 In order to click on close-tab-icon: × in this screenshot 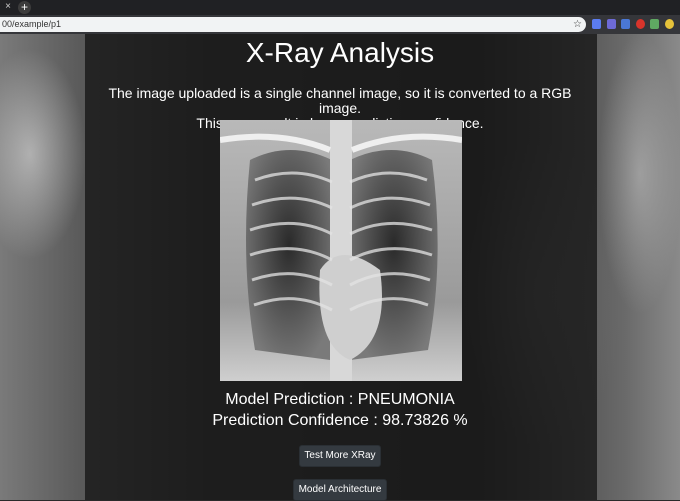, I will do `click(8, 7)`.